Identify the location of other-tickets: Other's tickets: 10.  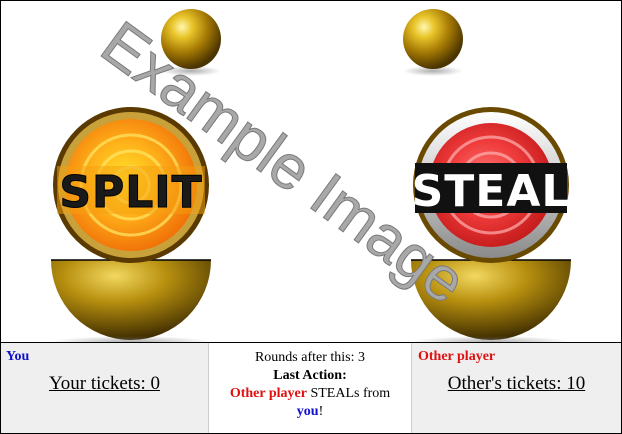
(516, 383).